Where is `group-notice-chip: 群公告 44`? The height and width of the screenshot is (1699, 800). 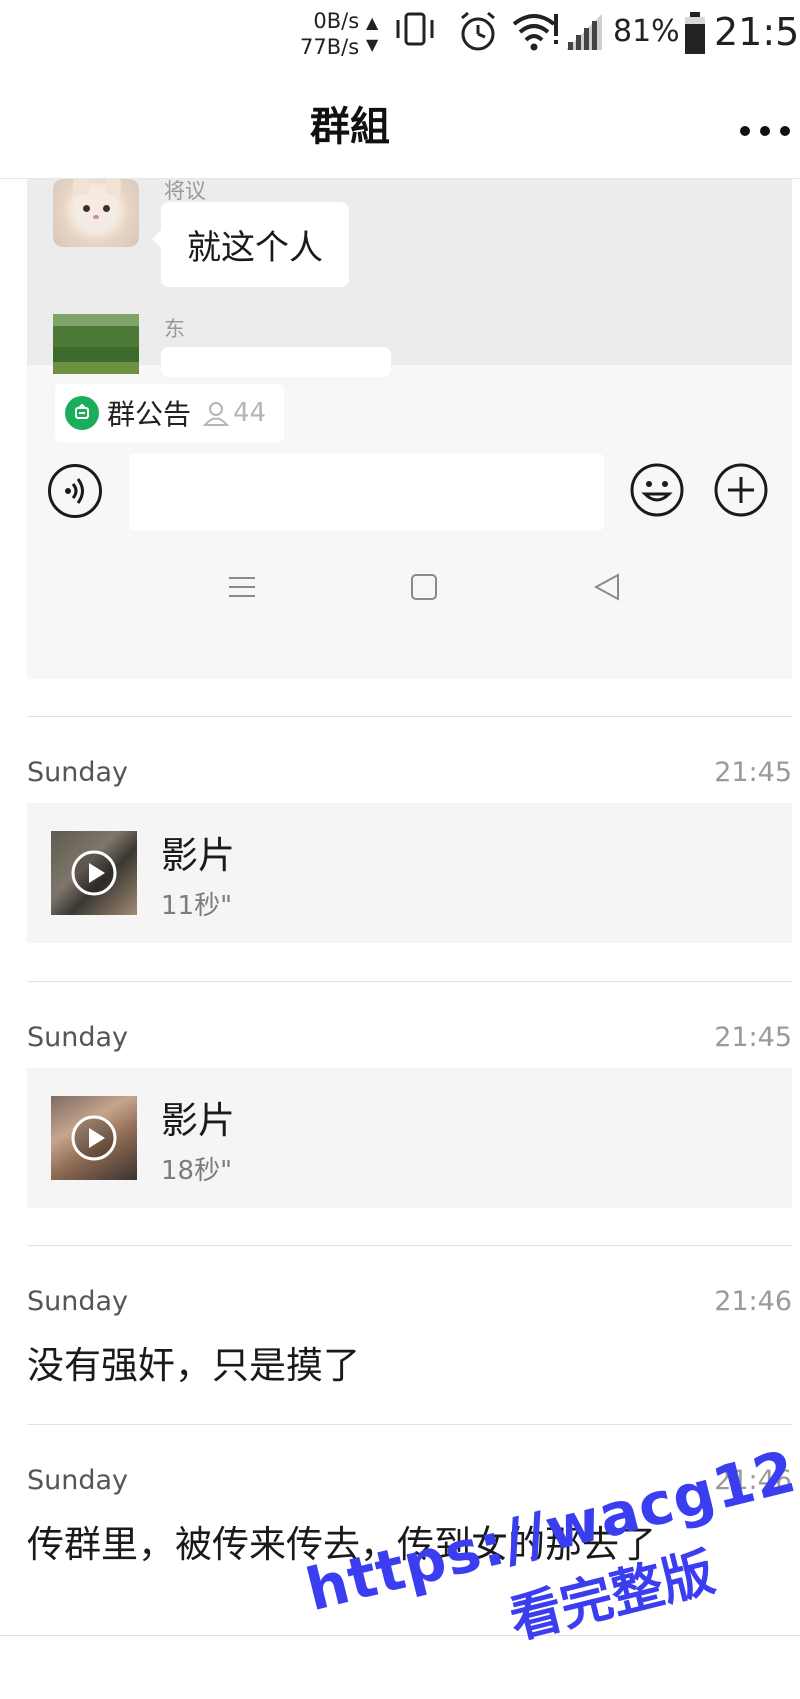 group-notice-chip: 群公告 44 is located at coordinates (170, 413).